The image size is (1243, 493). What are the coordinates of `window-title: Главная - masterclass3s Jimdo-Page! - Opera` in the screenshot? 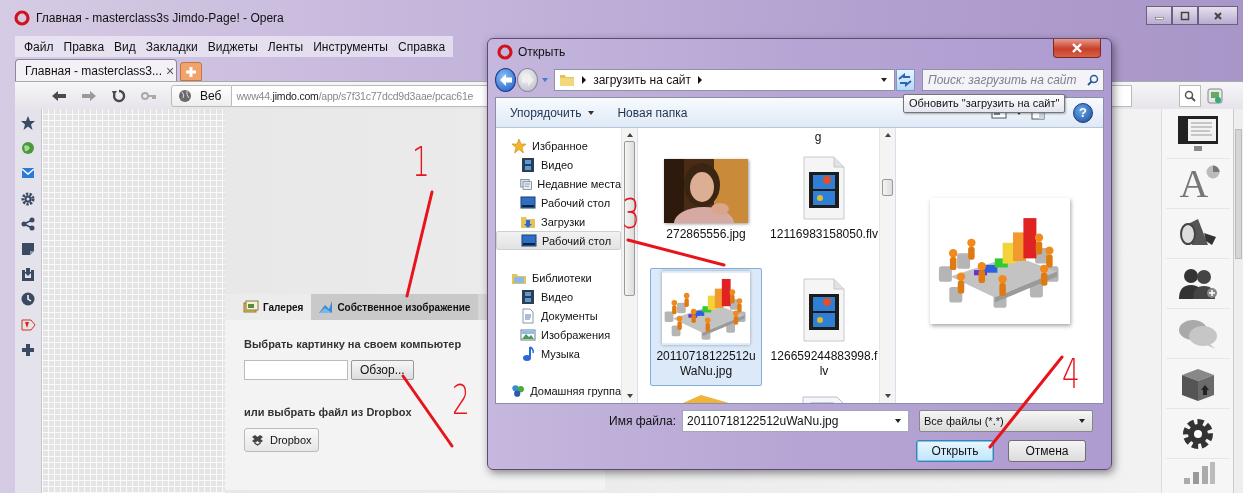 It's located at (160, 18).